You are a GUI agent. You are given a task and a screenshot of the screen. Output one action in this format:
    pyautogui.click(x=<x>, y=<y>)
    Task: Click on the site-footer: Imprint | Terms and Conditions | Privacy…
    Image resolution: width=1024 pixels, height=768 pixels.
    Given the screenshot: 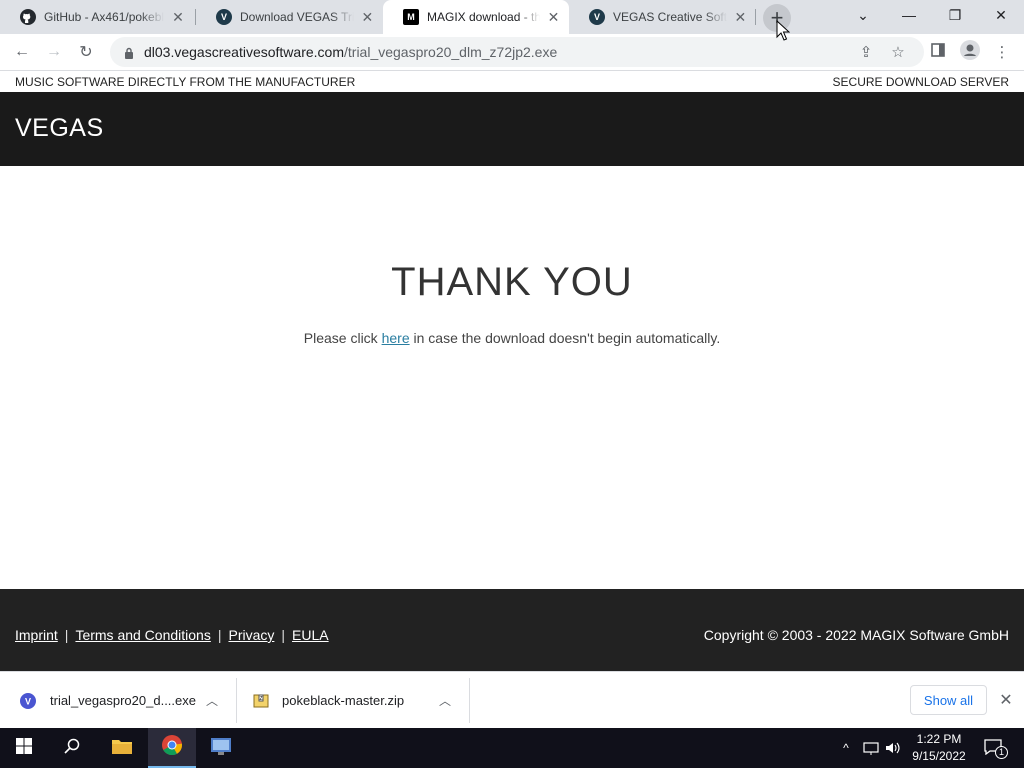 What is the action you would take?
    pyautogui.click(x=512, y=630)
    